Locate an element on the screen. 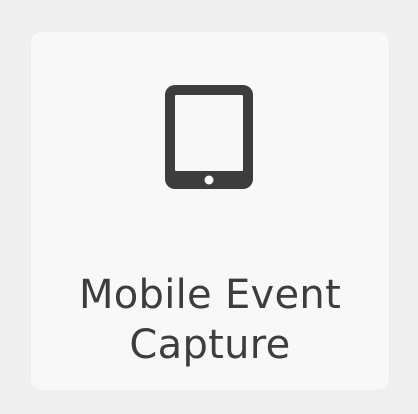 This screenshot has height=414, width=418. tile-label-line-1: Mobile Event is located at coordinates (210, 295).